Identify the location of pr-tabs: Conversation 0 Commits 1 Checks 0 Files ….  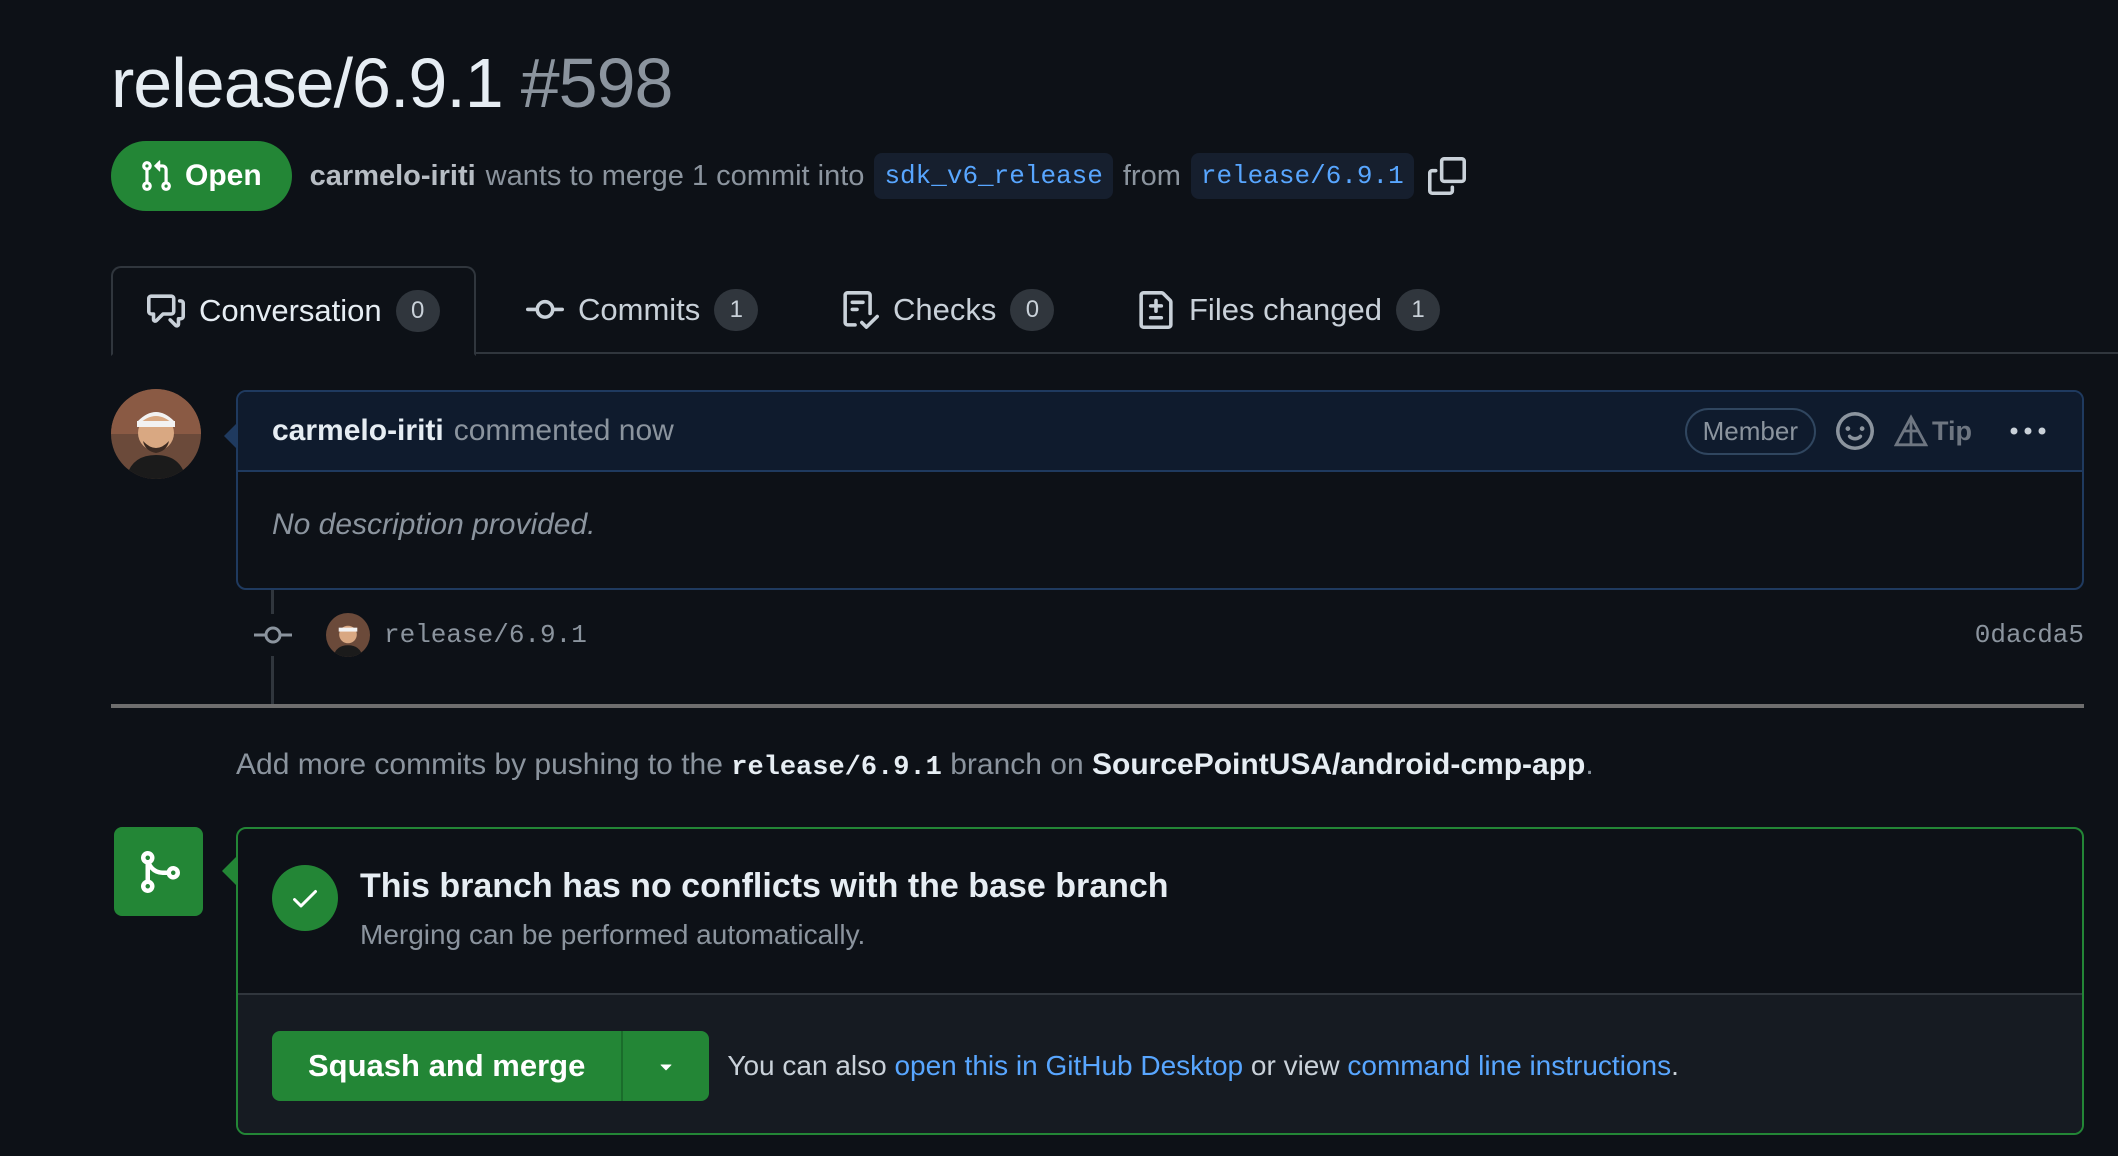
(1114, 311).